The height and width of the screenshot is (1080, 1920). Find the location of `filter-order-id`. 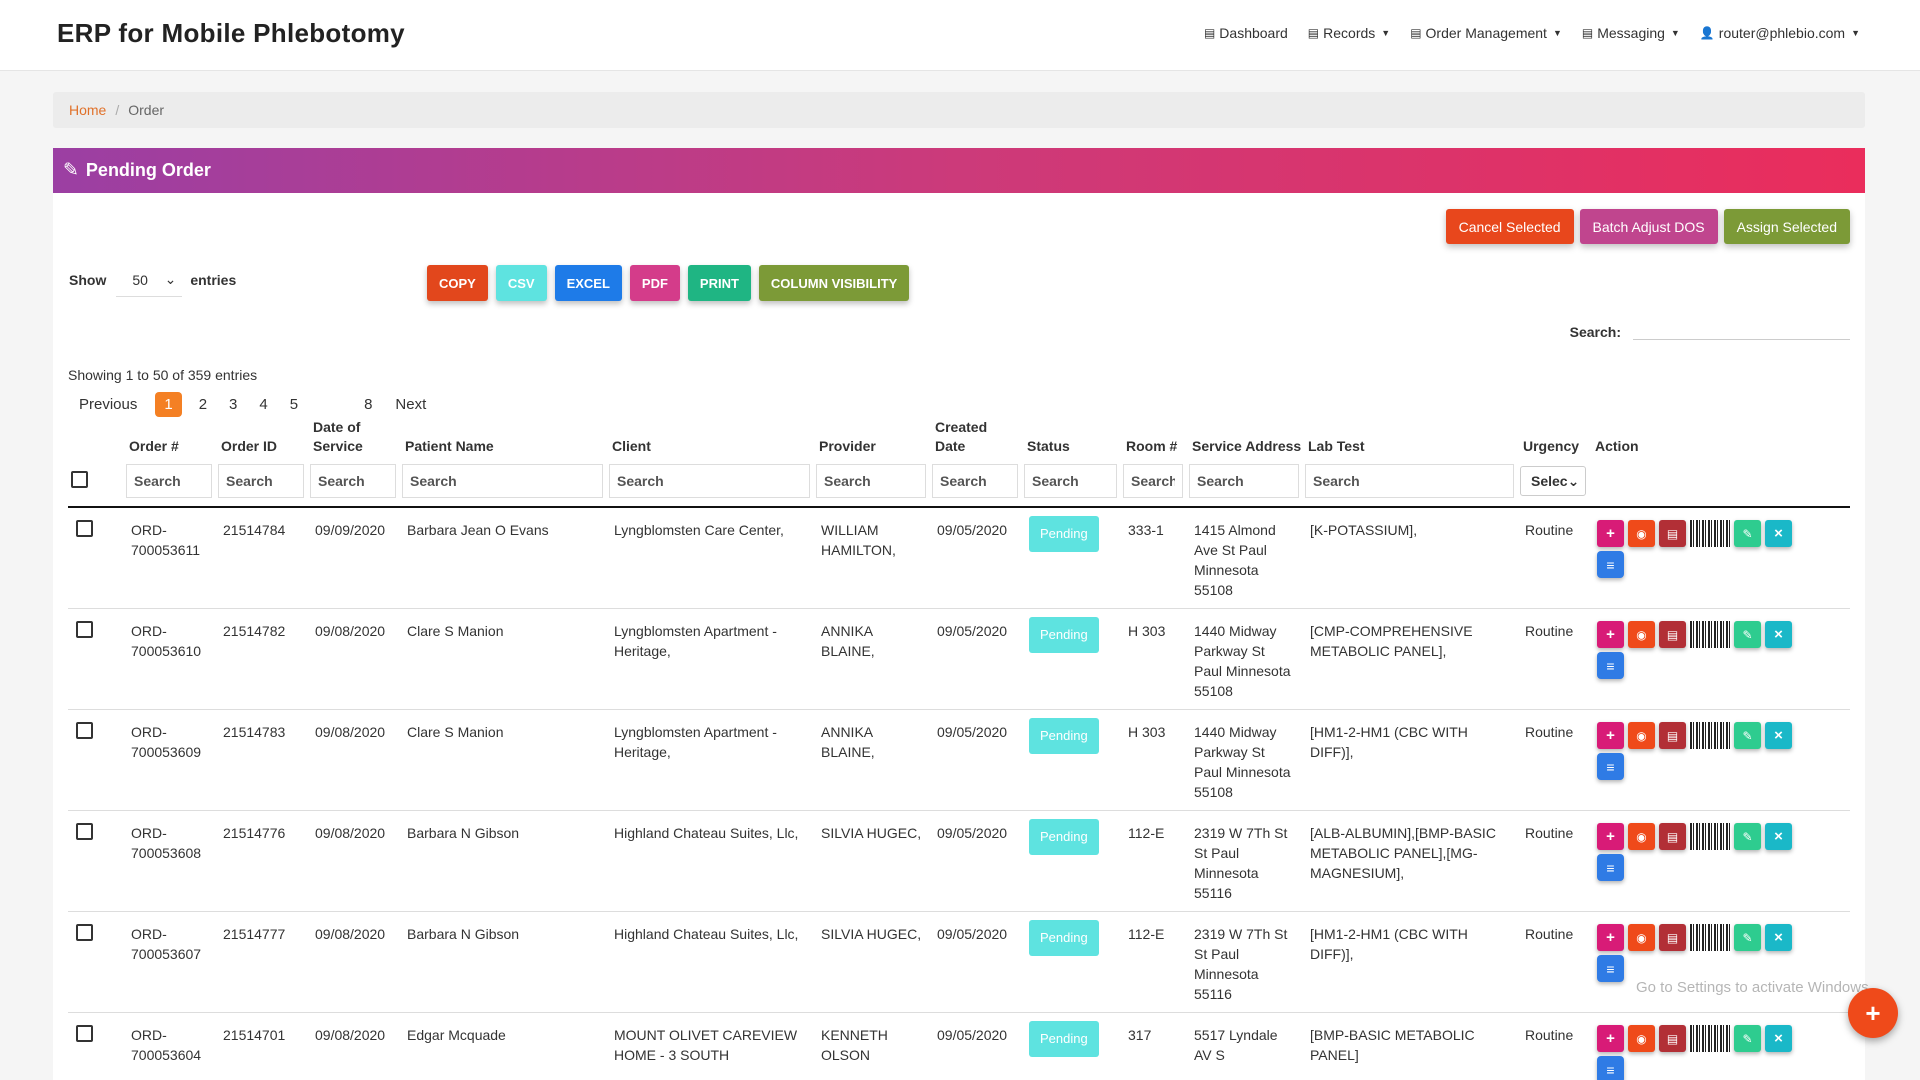

filter-order-id is located at coordinates (261, 481).